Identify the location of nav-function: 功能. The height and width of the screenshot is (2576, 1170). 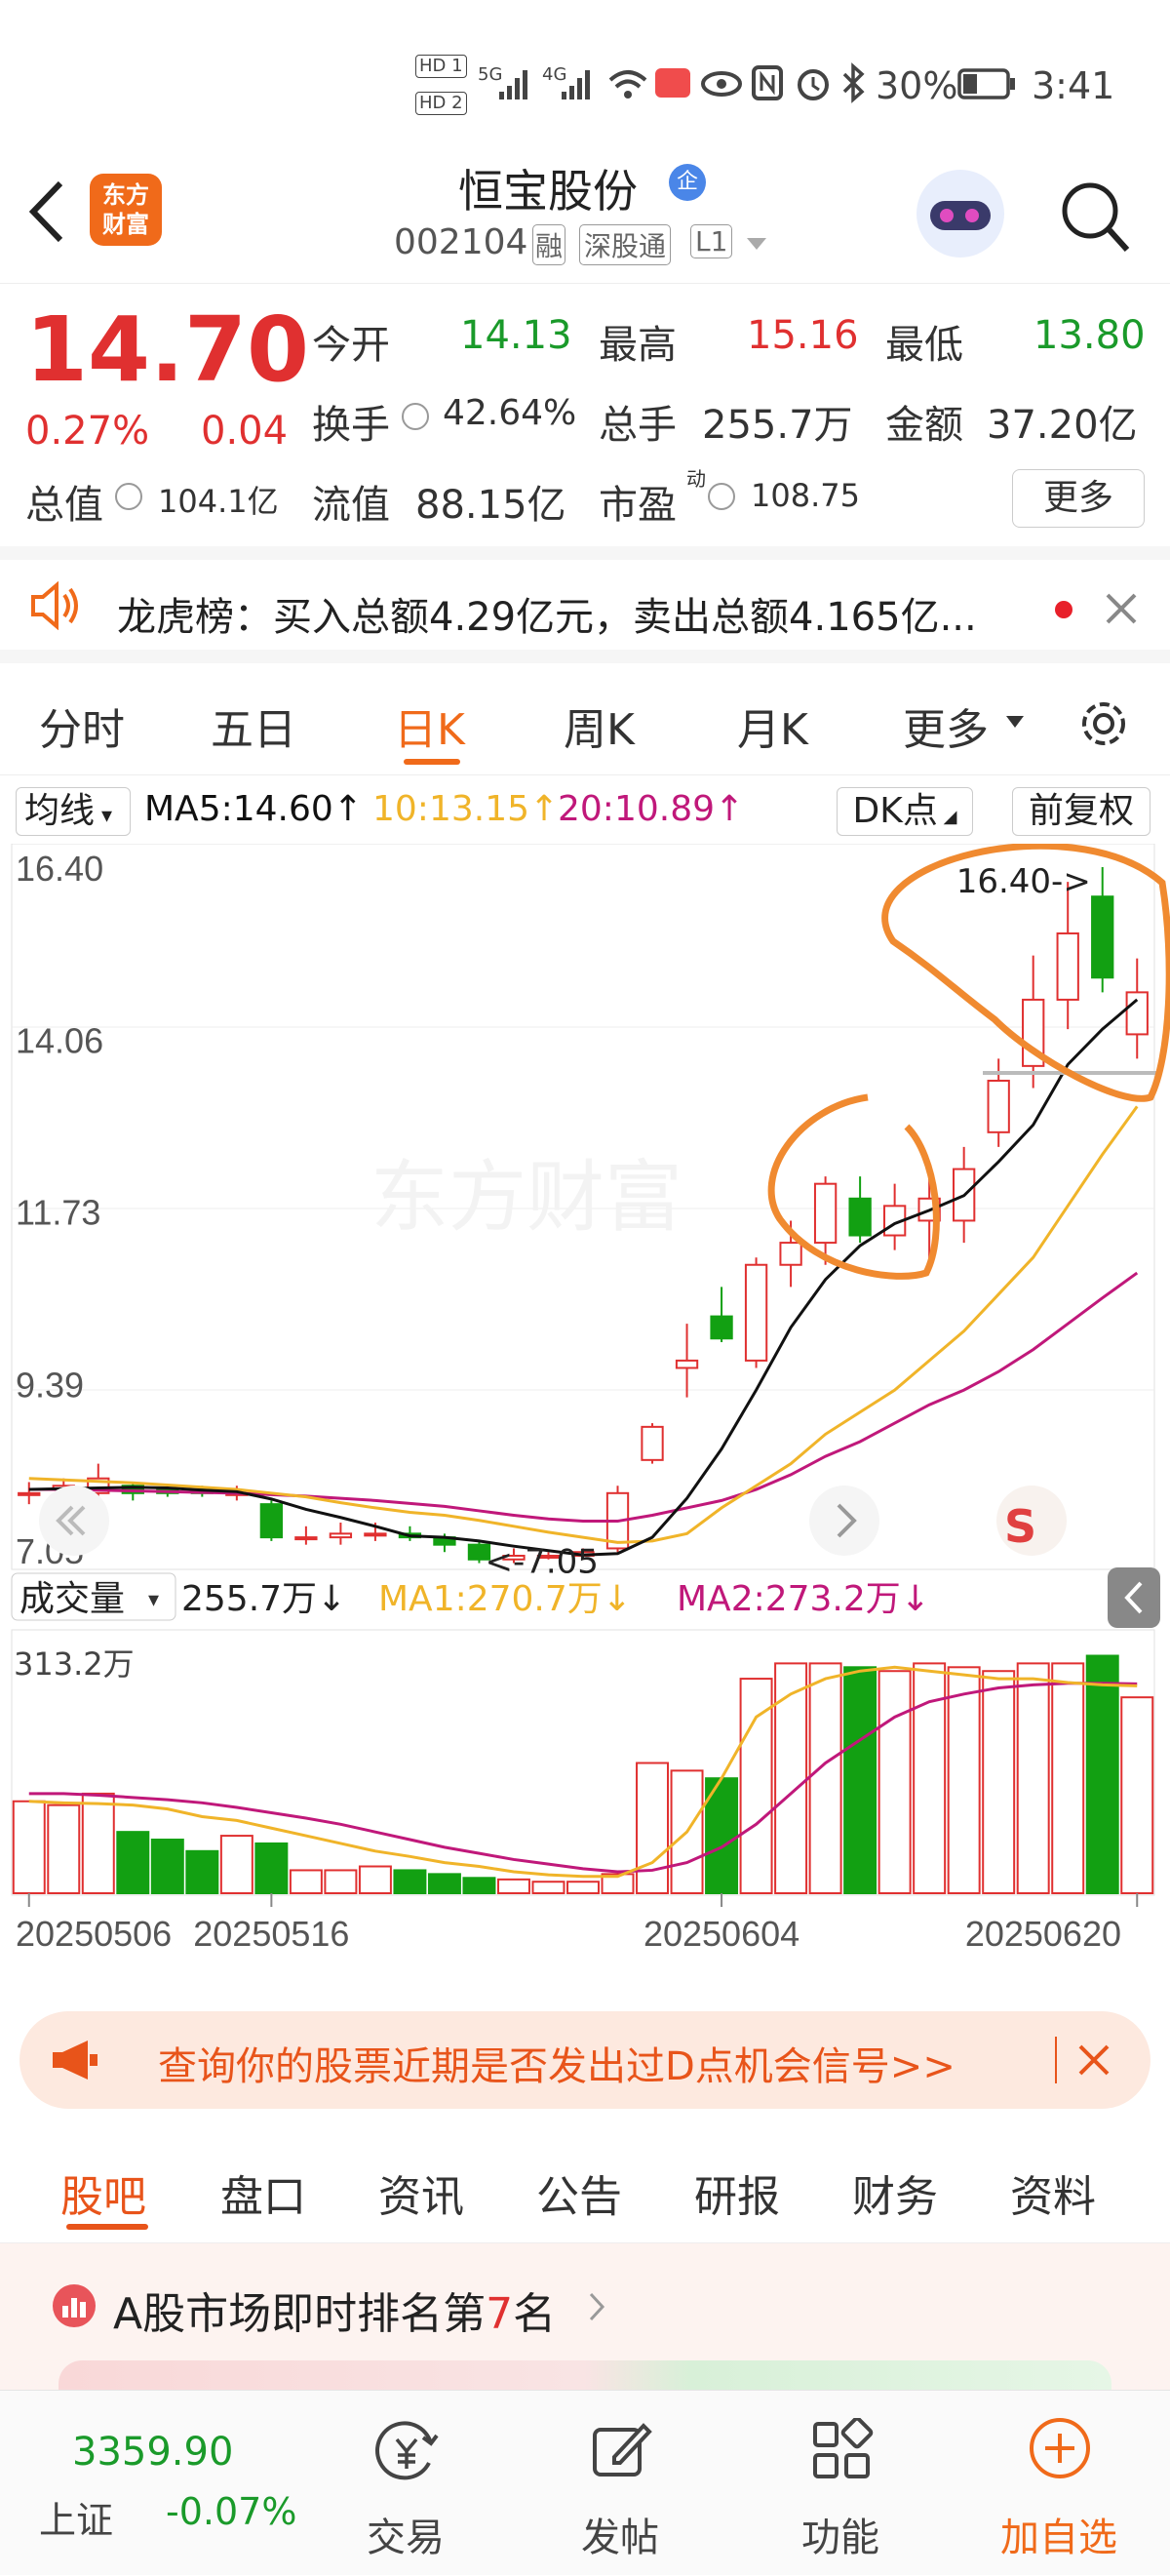
(840, 2483).